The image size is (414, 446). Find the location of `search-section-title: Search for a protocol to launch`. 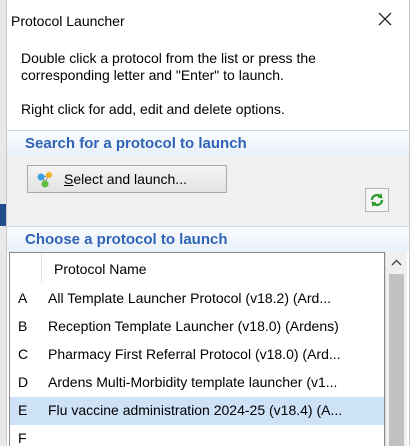

search-section-title: Search for a protocol to launch is located at coordinates (136, 143).